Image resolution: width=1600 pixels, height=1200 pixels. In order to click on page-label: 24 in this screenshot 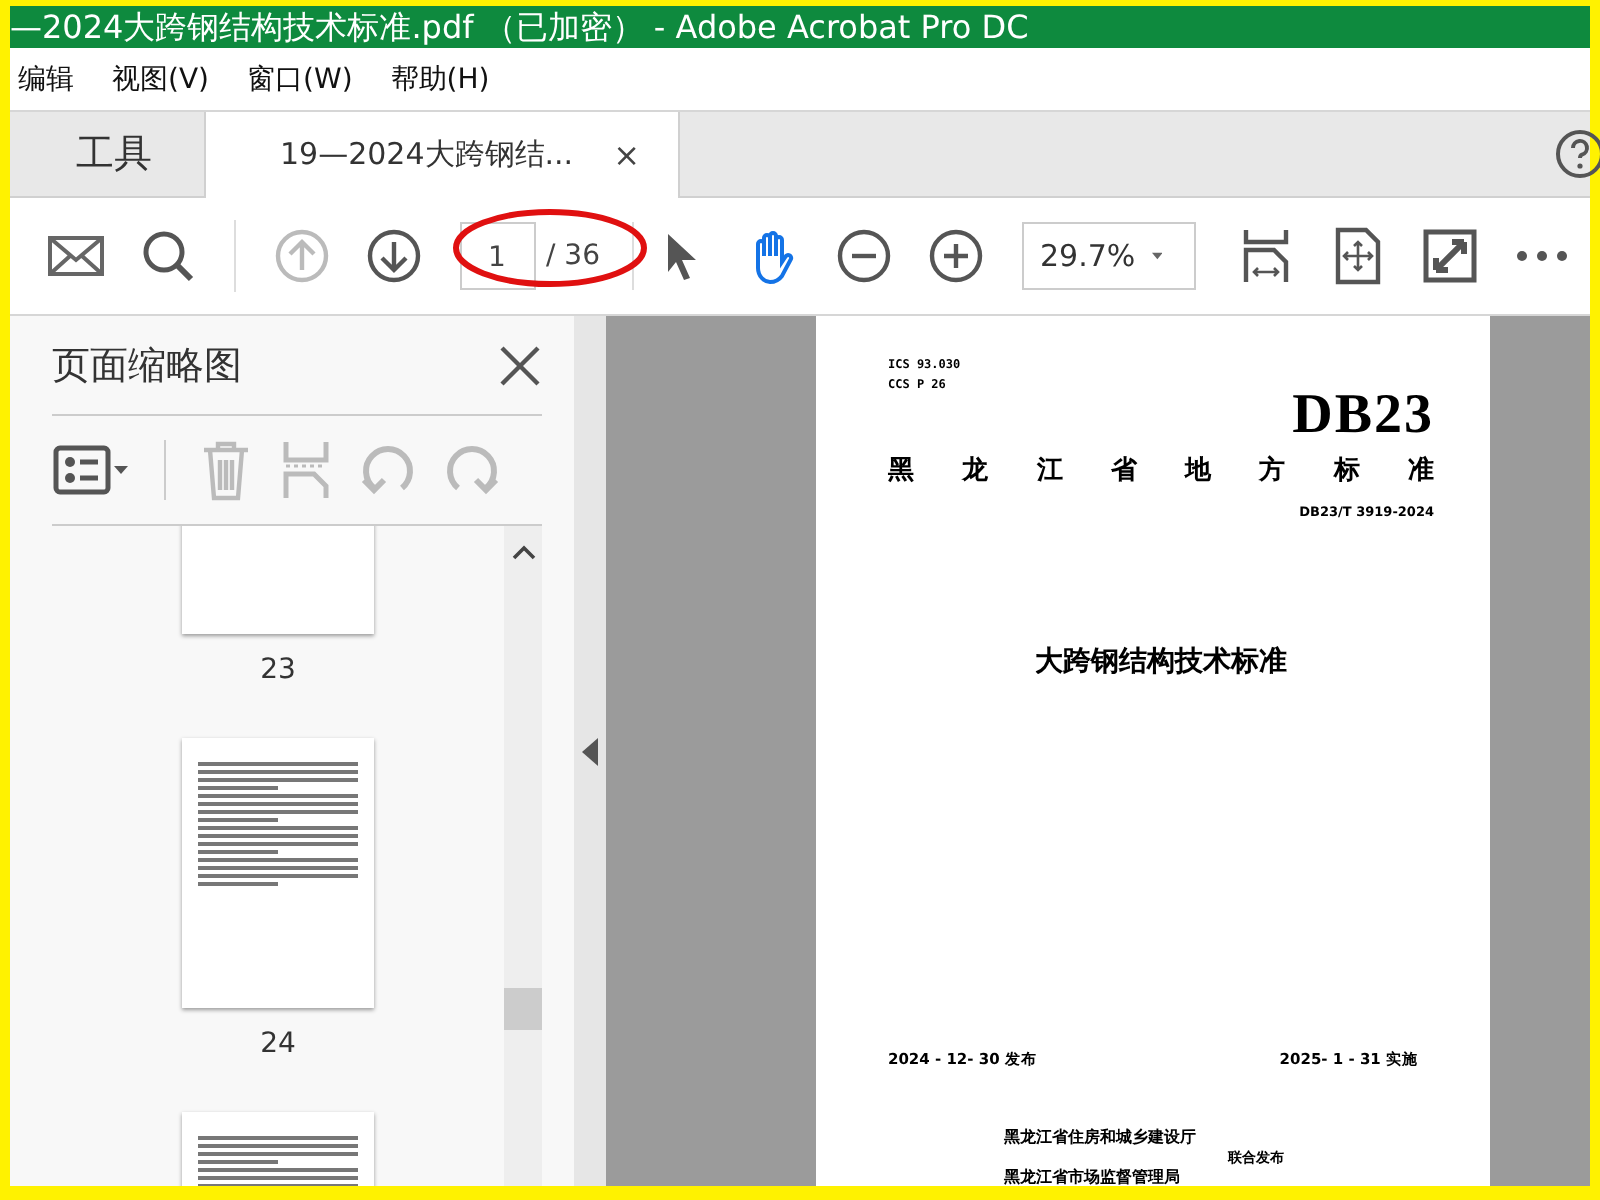, I will do `click(278, 1044)`.